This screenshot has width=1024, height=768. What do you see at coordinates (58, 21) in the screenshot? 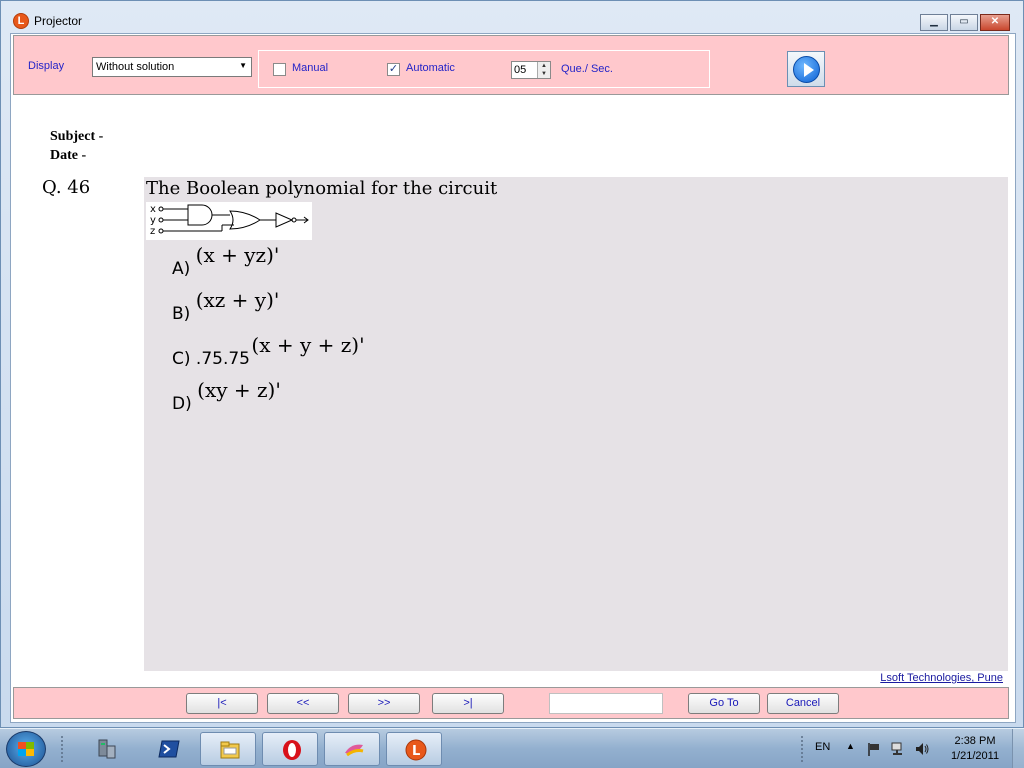
I see `window-title: Projector` at bounding box center [58, 21].